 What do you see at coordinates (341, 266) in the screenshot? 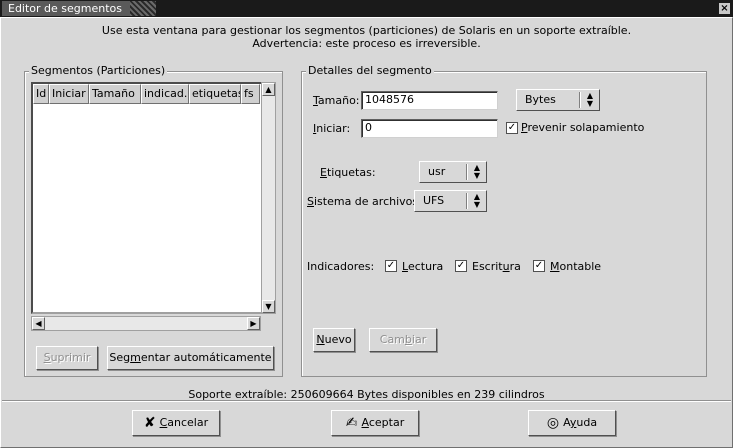
I see `flags-label: Indicadores:` at bounding box center [341, 266].